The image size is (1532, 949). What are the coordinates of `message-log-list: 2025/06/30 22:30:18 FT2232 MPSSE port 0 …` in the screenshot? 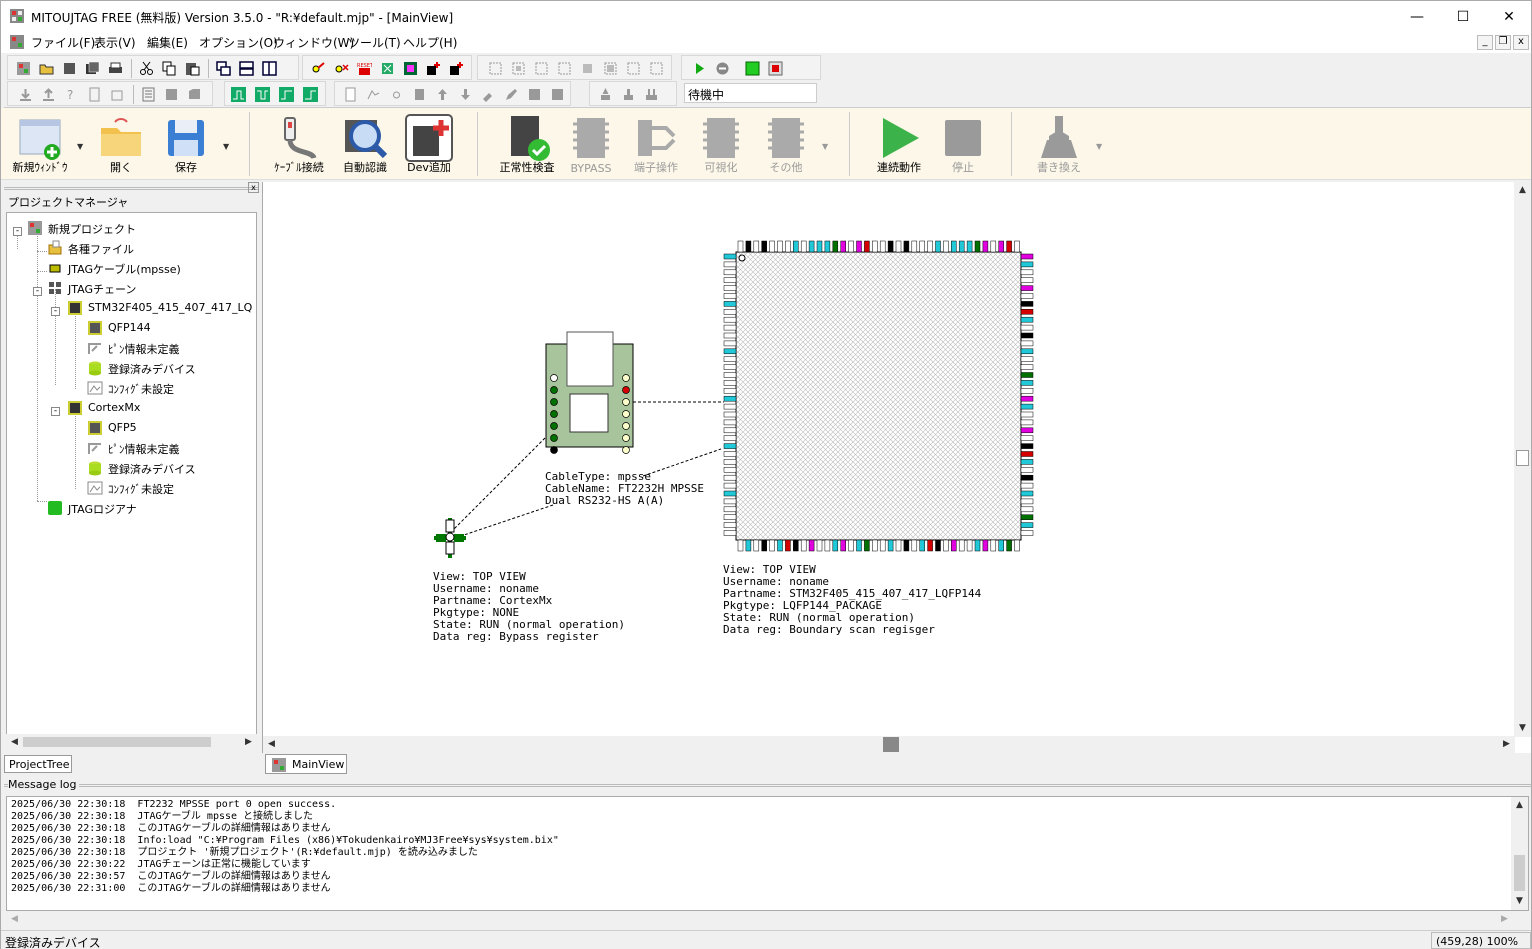 It's located at (767, 853).